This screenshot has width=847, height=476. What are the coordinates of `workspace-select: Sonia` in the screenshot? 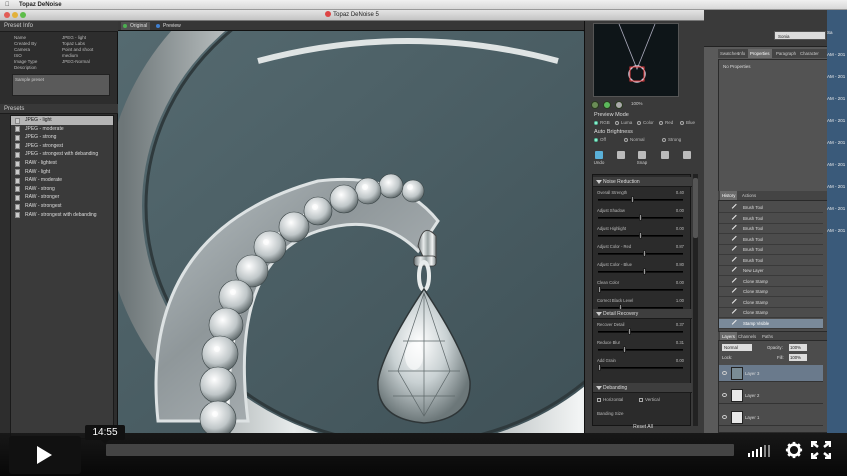 It's located at (800, 35).